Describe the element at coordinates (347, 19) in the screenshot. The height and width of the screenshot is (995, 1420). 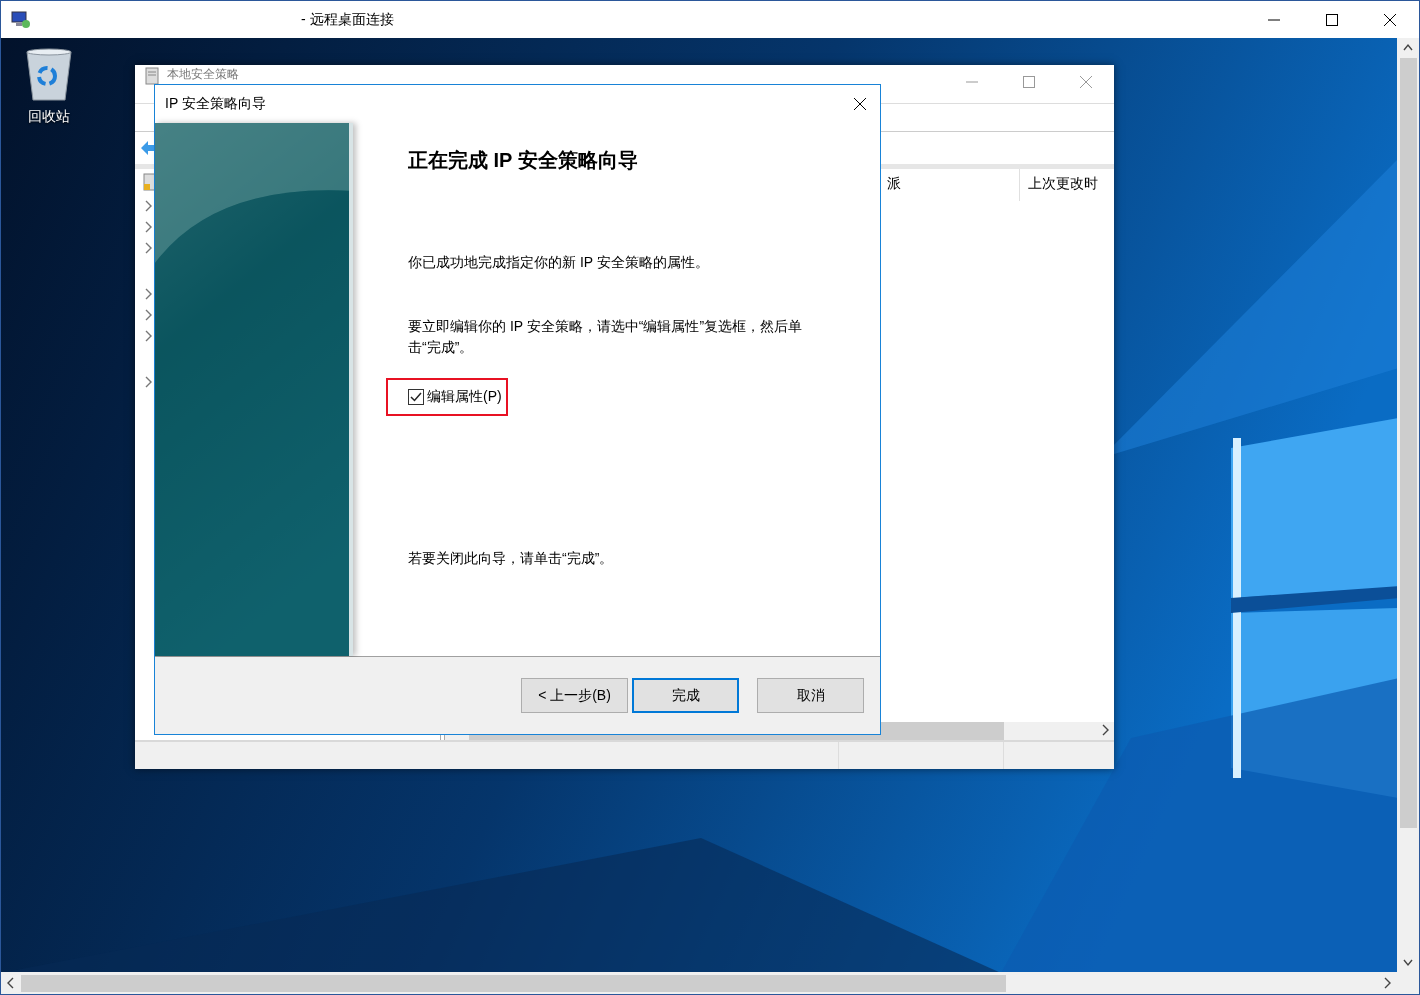
I see `window-title: - 远程桌面连接` at that location.